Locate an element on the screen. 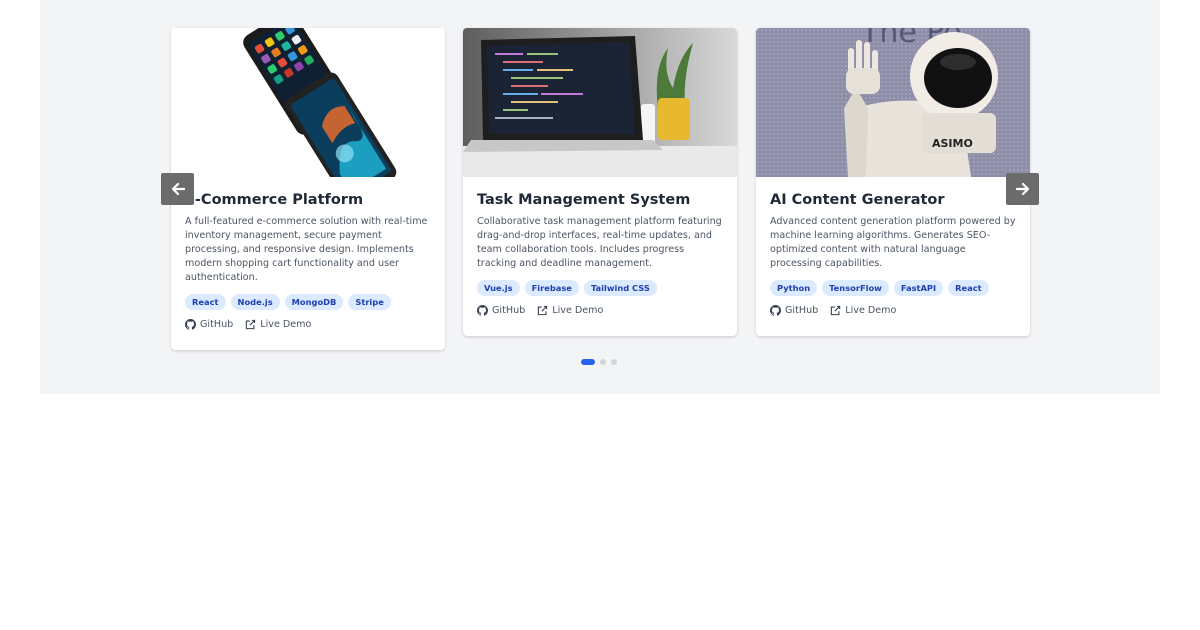  carousel-next-button is located at coordinates (1022, 189).